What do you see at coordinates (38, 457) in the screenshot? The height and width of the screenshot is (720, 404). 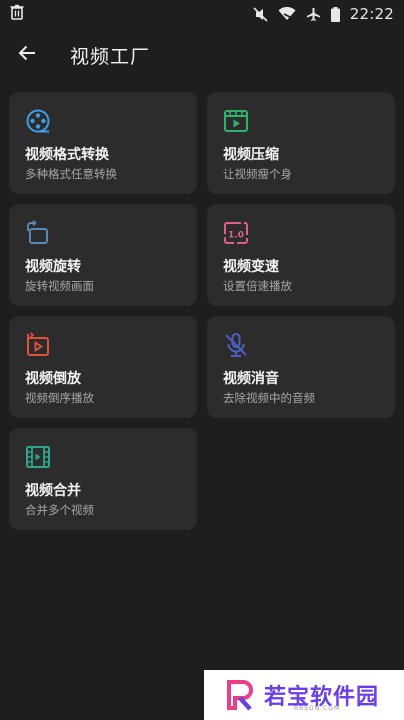 I see `film-strip-icon` at bounding box center [38, 457].